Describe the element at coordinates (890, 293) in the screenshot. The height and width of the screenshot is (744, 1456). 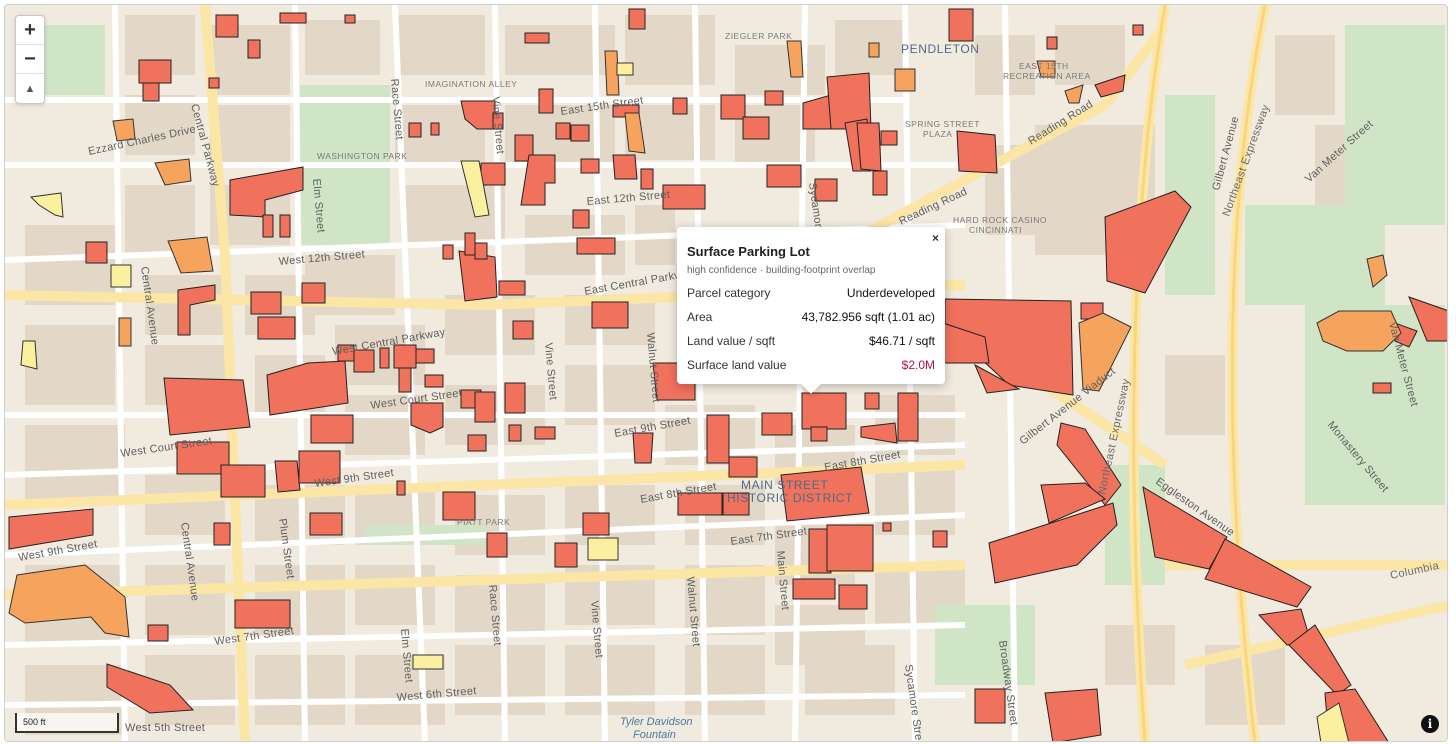
I see `popup-row-value: Underdeveloped` at that location.